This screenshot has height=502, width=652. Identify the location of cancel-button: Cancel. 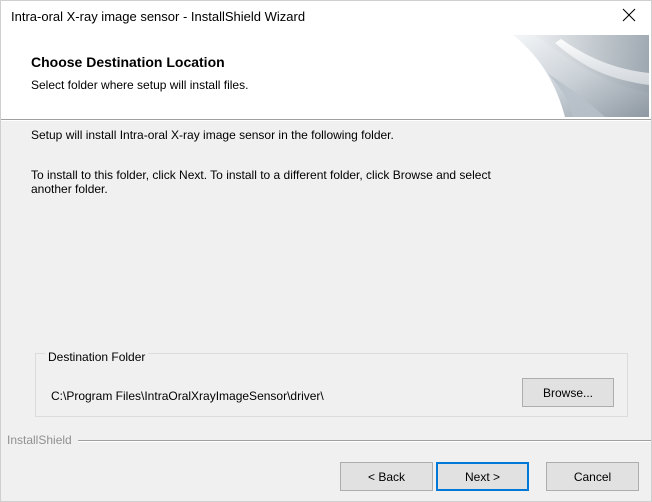
(592, 476).